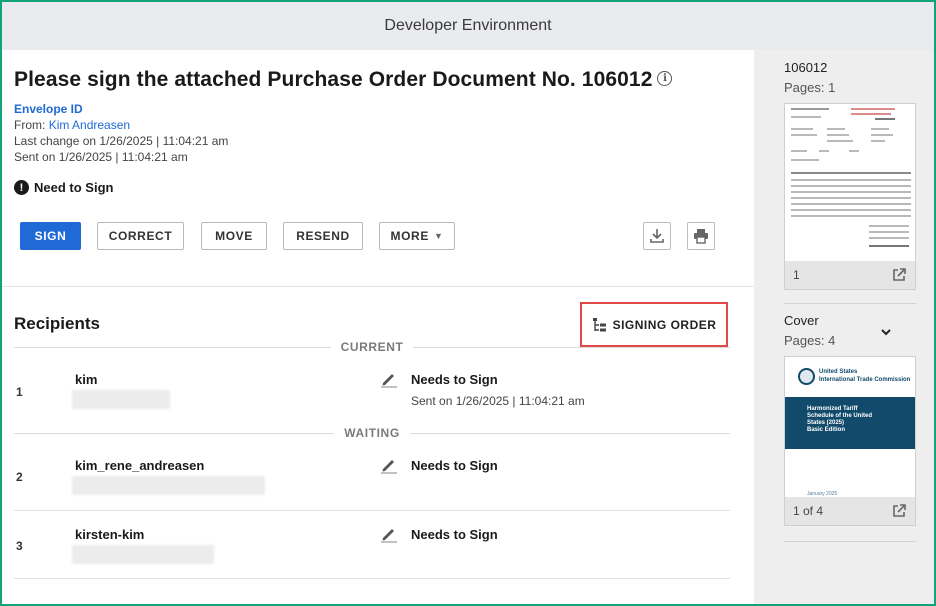 This screenshot has width=936, height=606. I want to click on recipient-order: 1, so click(19, 392).